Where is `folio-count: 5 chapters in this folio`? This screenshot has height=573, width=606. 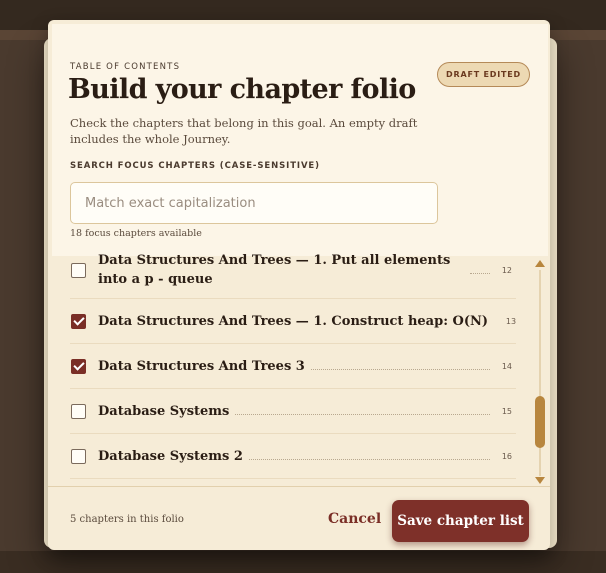
folio-count: 5 chapters in this folio is located at coordinates (127, 519).